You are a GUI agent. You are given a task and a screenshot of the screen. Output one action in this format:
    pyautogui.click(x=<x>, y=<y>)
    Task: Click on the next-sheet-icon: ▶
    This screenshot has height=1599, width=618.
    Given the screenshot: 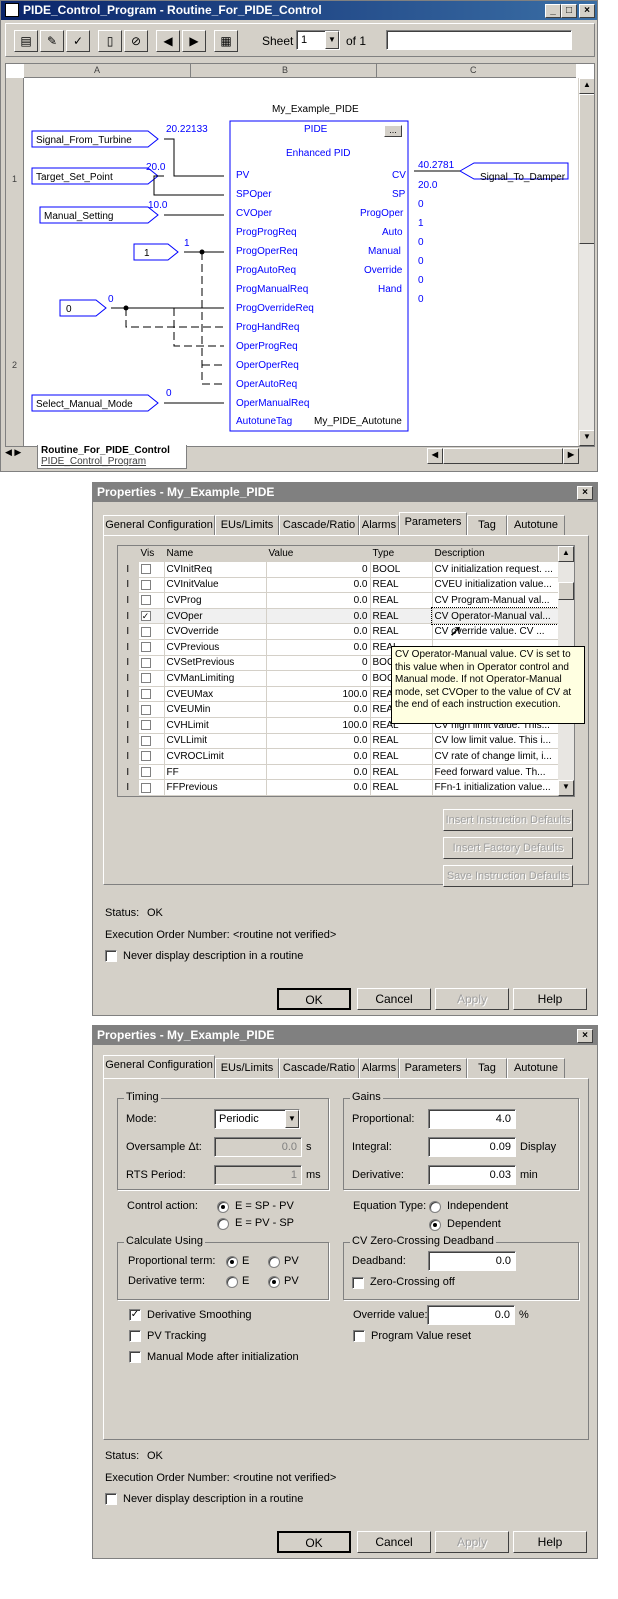 What is the action you would take?
    pyautogui.click(x=194, y=41)
    